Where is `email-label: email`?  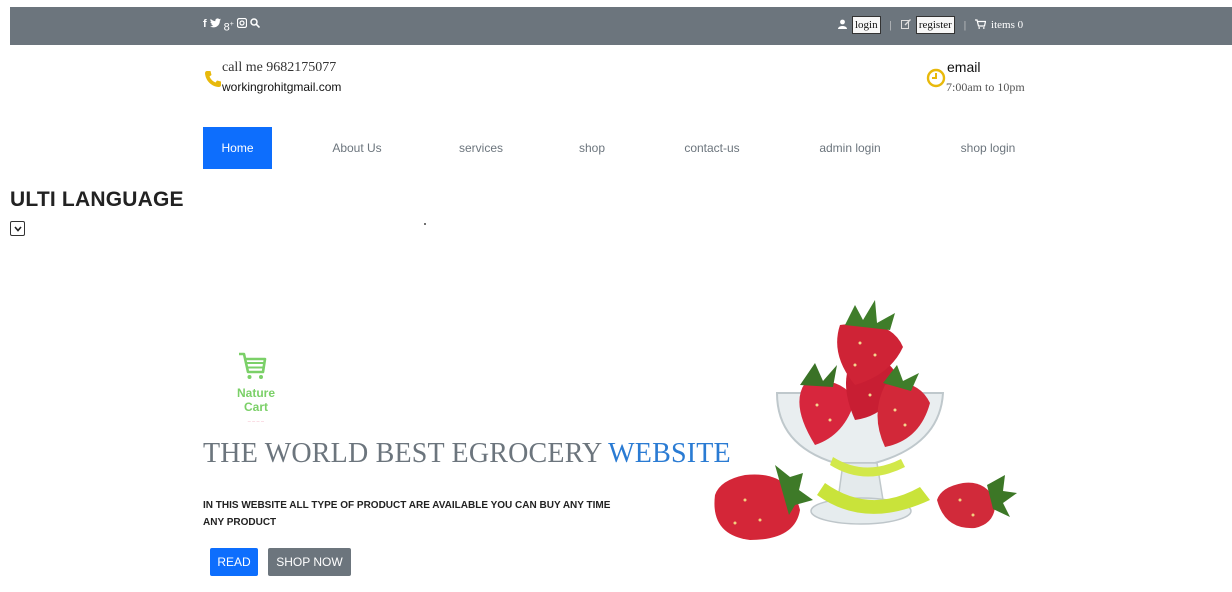 email-label: email is located at coordinates (964, 67).